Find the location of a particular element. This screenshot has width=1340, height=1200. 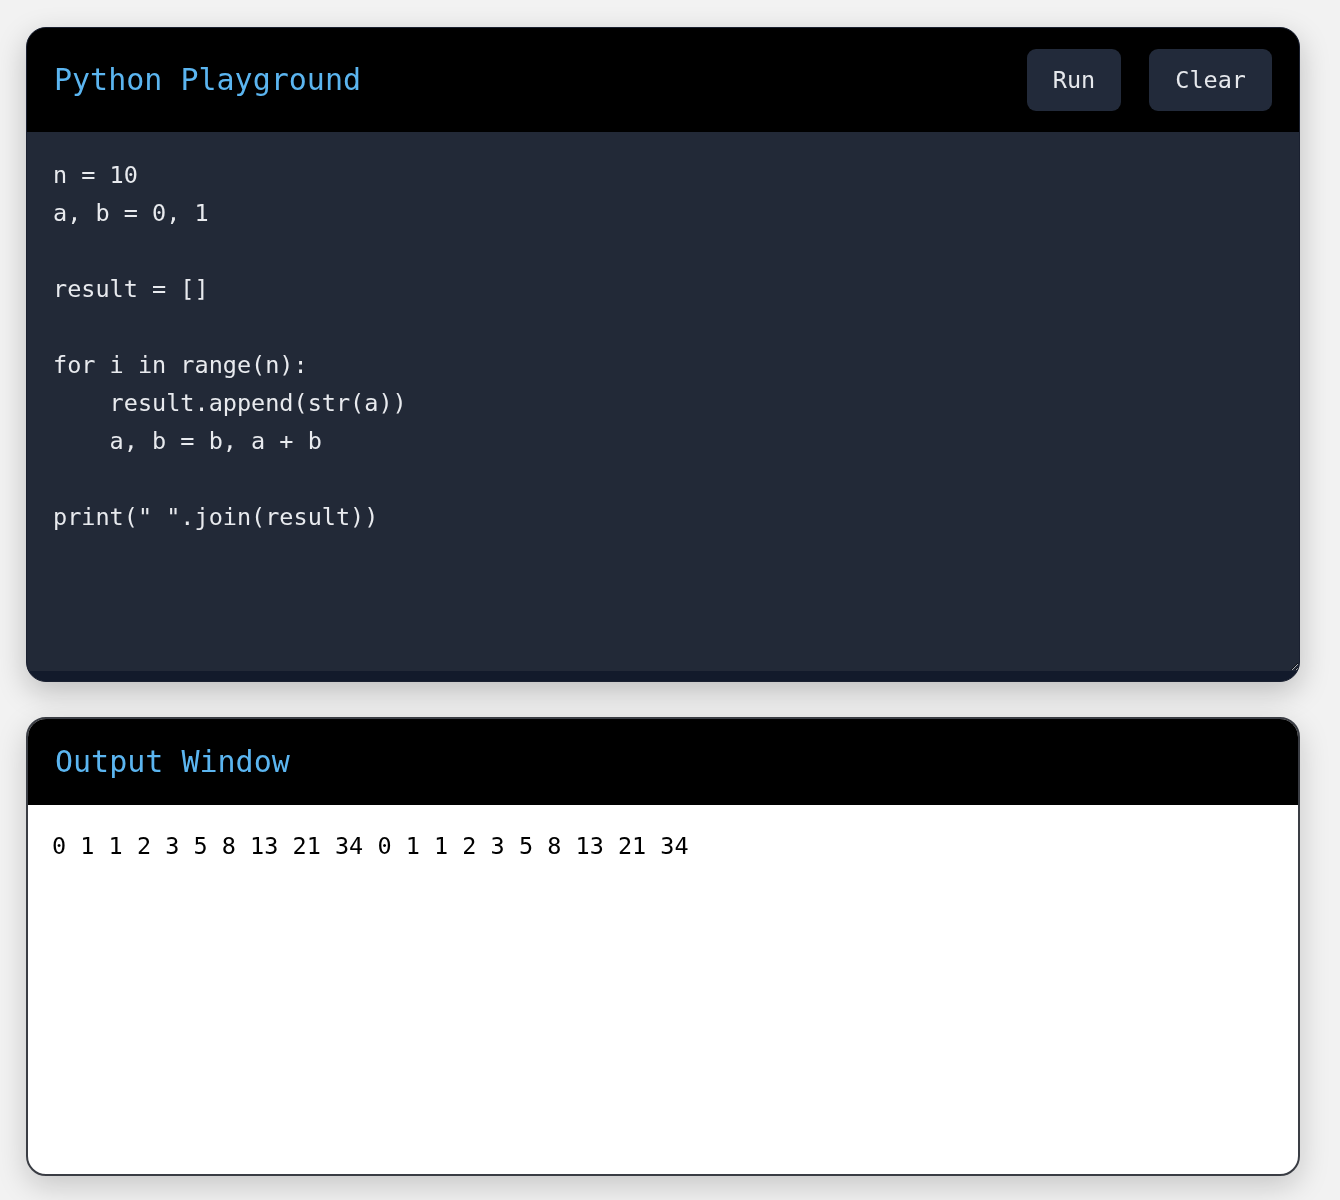

app-title: Python Playground is located at coordinates (208, 80).